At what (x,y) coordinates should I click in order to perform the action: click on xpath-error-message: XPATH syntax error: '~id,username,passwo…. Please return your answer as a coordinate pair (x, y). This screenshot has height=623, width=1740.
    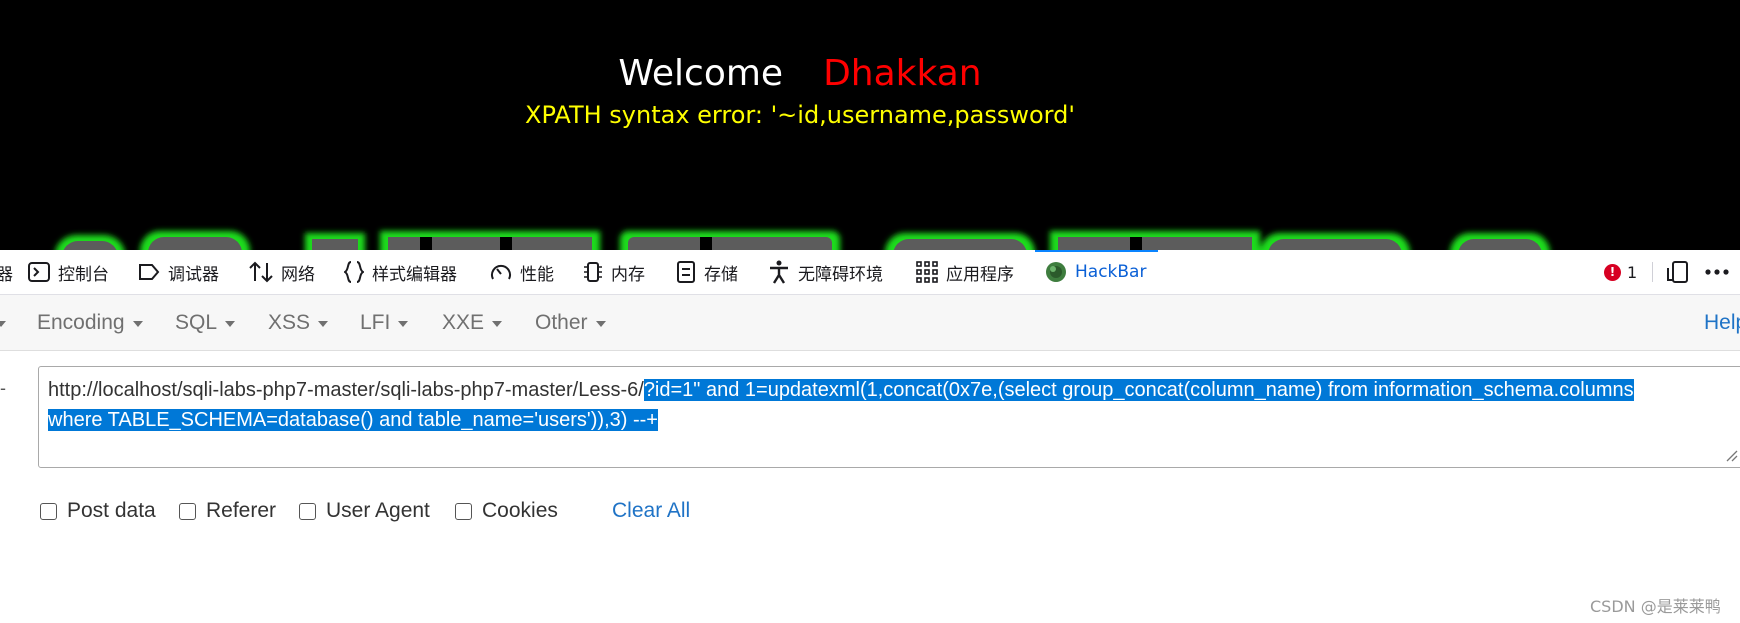
    Looking at the image, I should click on (800, 115).